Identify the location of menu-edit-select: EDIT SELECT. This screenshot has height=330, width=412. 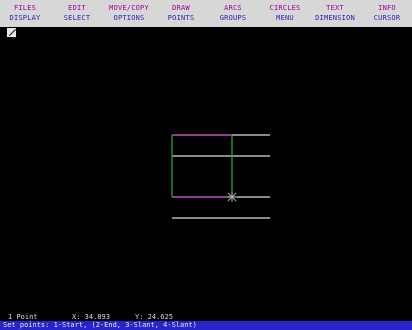
(77, 13).